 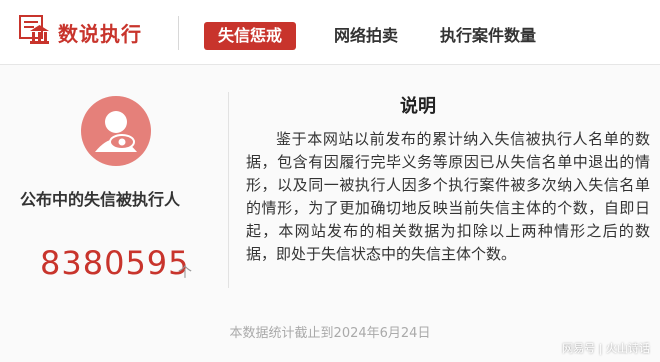 I want to click on dishonest-count: 8380595, so click(x=115, y=263).